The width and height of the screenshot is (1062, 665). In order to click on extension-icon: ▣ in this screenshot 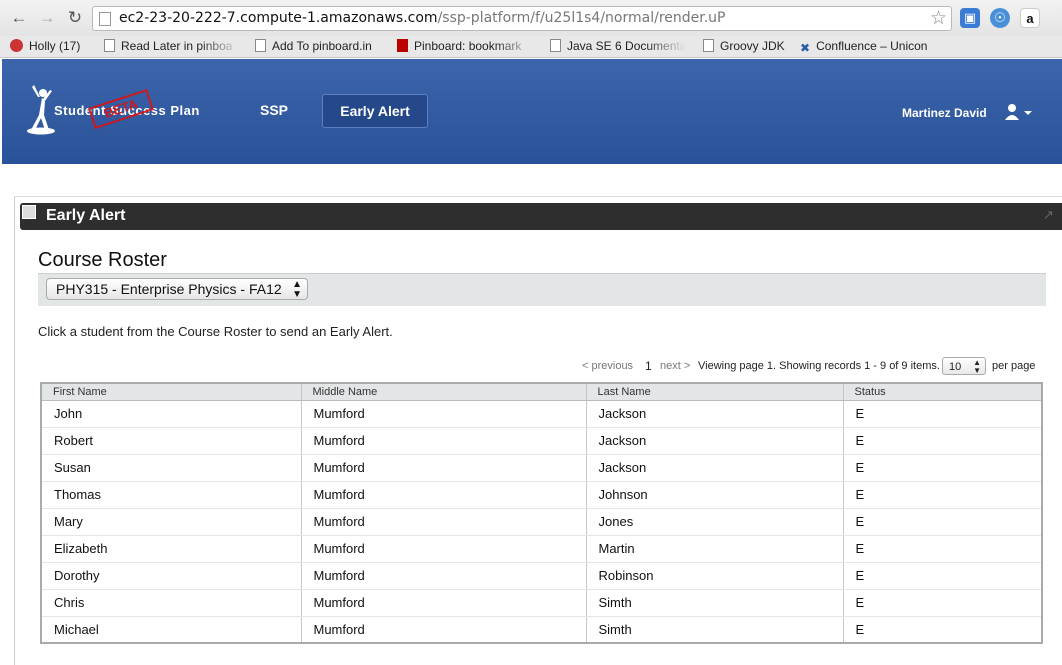, I will do `click(970, 18)`.